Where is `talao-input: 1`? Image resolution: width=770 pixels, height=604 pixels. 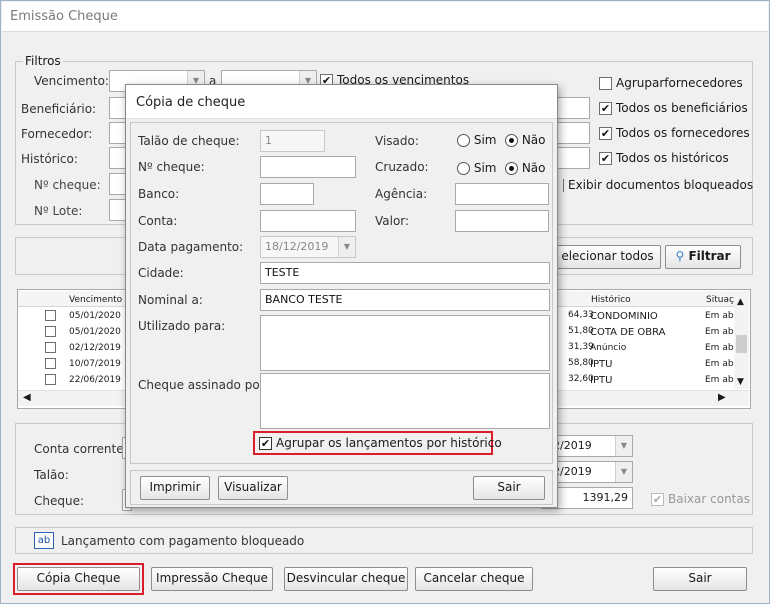 talao-input: 1 is located at coordinates (292, 141).